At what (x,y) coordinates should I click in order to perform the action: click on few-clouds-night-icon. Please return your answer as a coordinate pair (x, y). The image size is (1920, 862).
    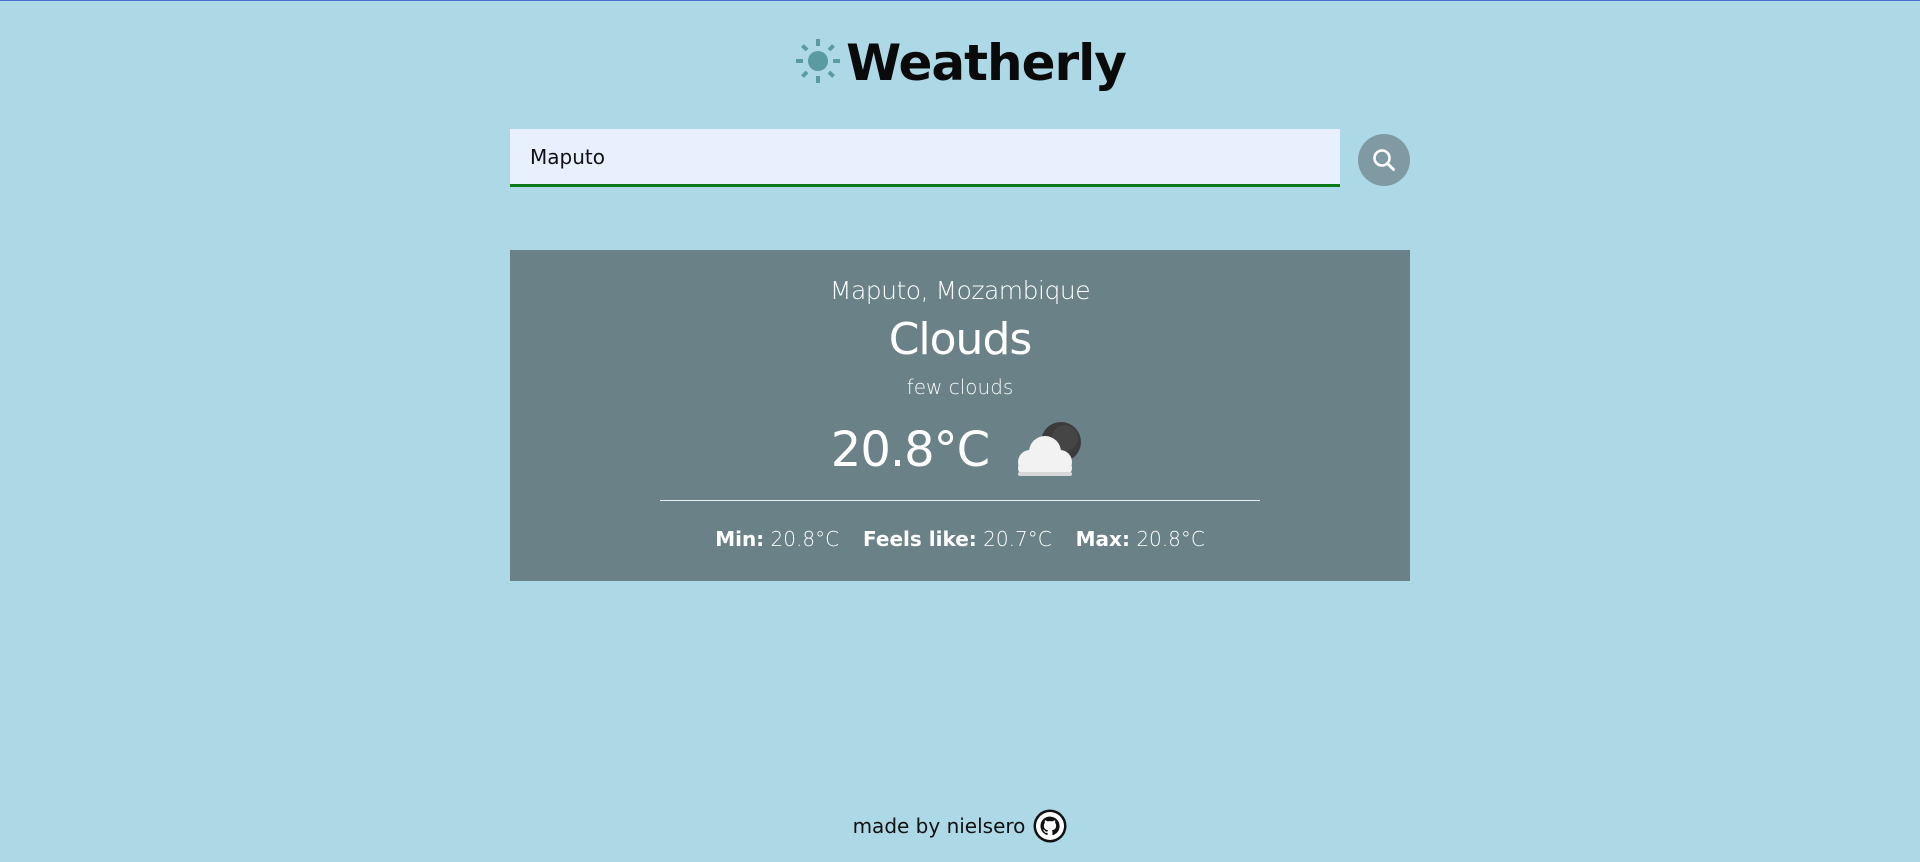
    Looking at the image, I should click on (1050, 449).